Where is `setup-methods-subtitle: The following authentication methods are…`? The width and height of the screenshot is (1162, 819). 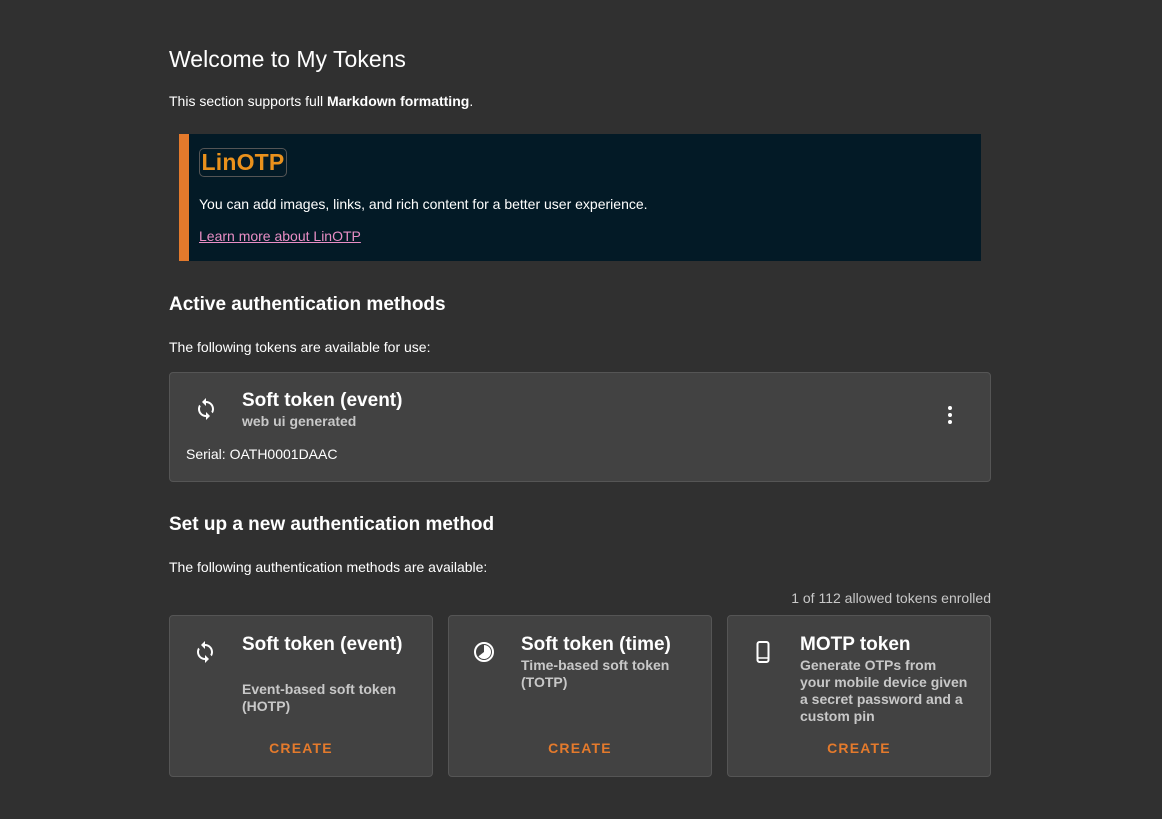 setup-methods-subtitle: The following authentication methods are… is located at coordinates (328, 567).